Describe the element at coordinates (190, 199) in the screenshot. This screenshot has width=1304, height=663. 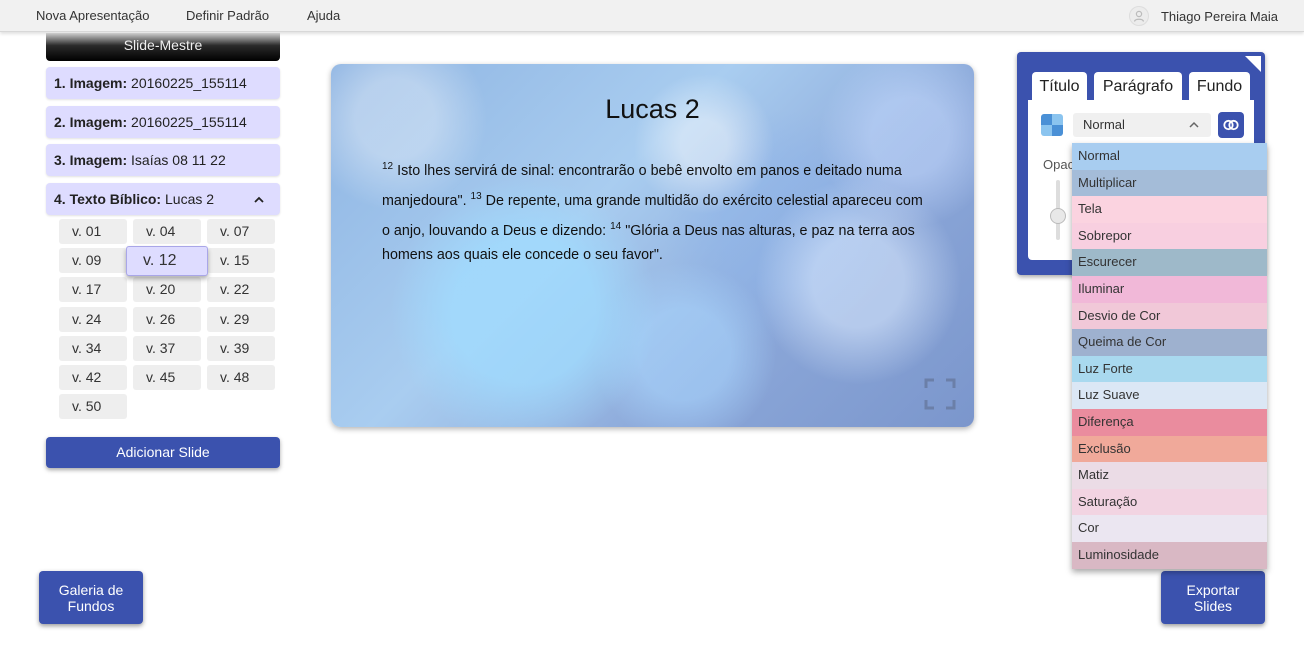
I see `slide-item-name: Lucas 2` at that location.